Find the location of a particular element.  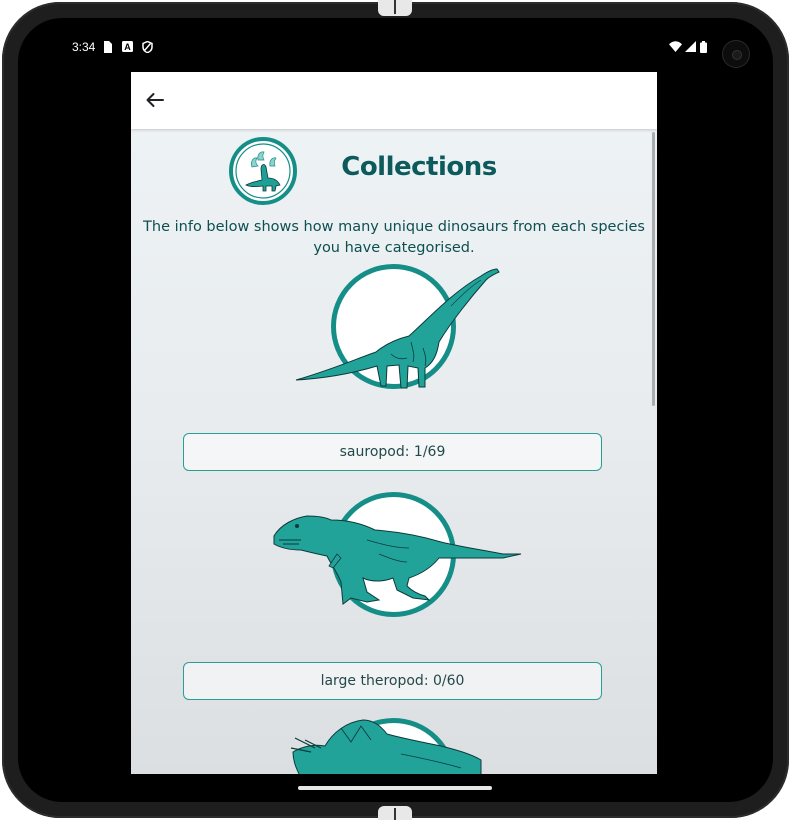

sauropod-icon is located at coordinates (397, 328).